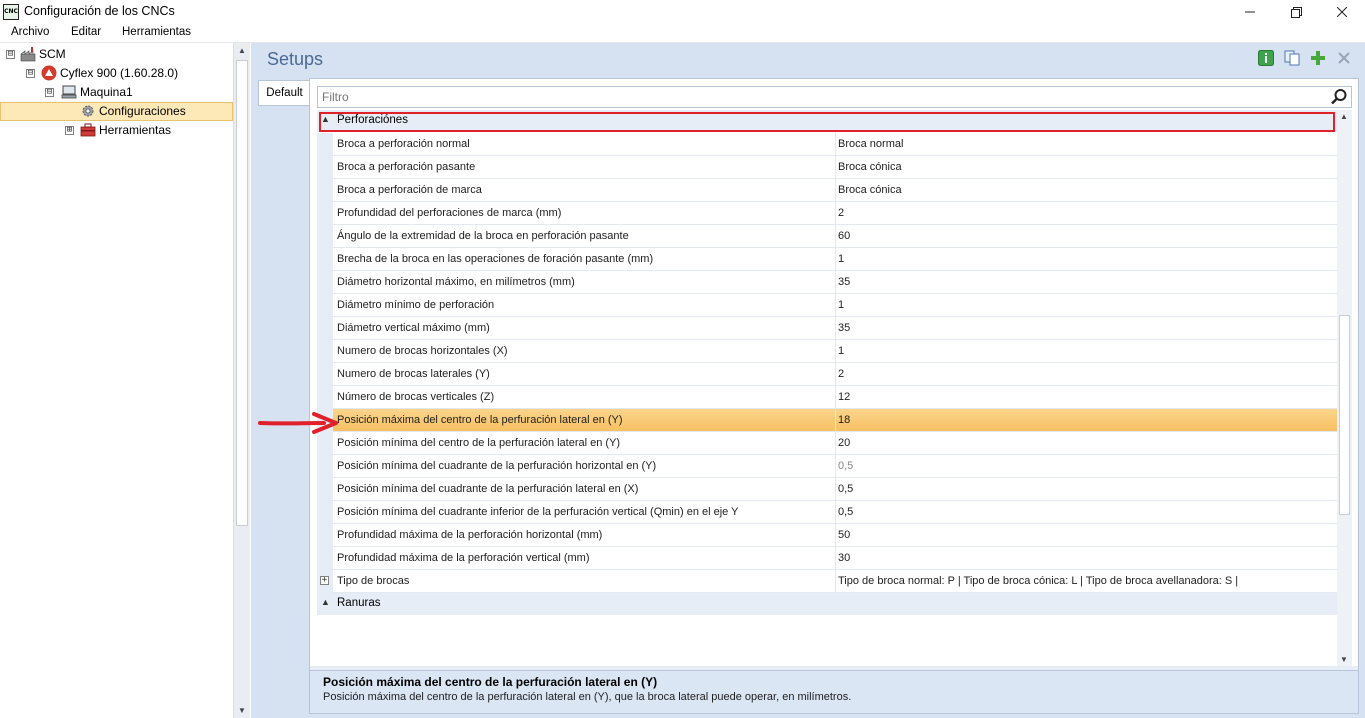 The width and height of the screenshot is (1365, 718). What do you see at coordinates (115, 73) in the screenshot?
I see `tree-item-cyflex: ⊟ Cyflex 900 (1.60.28.0)` at bounding box center [115, 73].